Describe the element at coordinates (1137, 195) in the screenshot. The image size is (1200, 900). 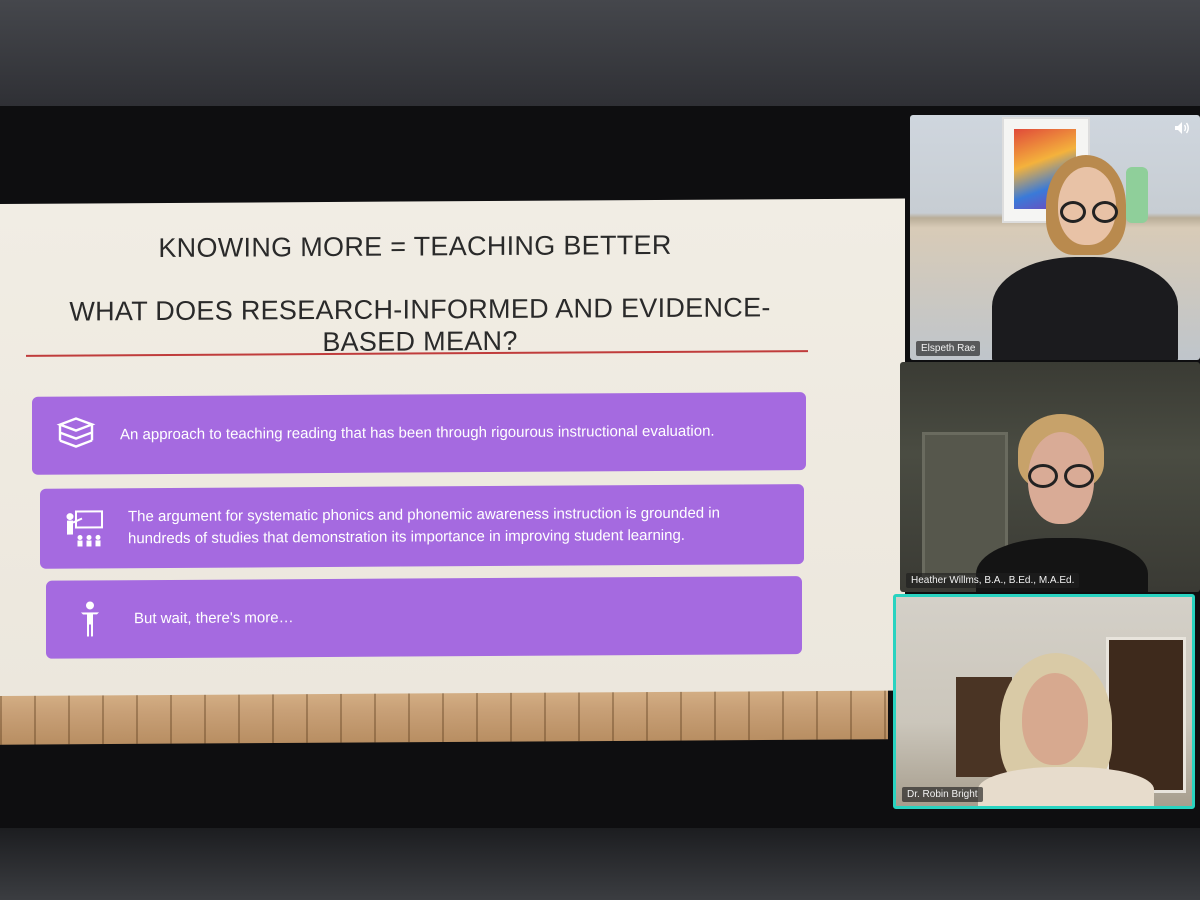
I see `vase` at that location.